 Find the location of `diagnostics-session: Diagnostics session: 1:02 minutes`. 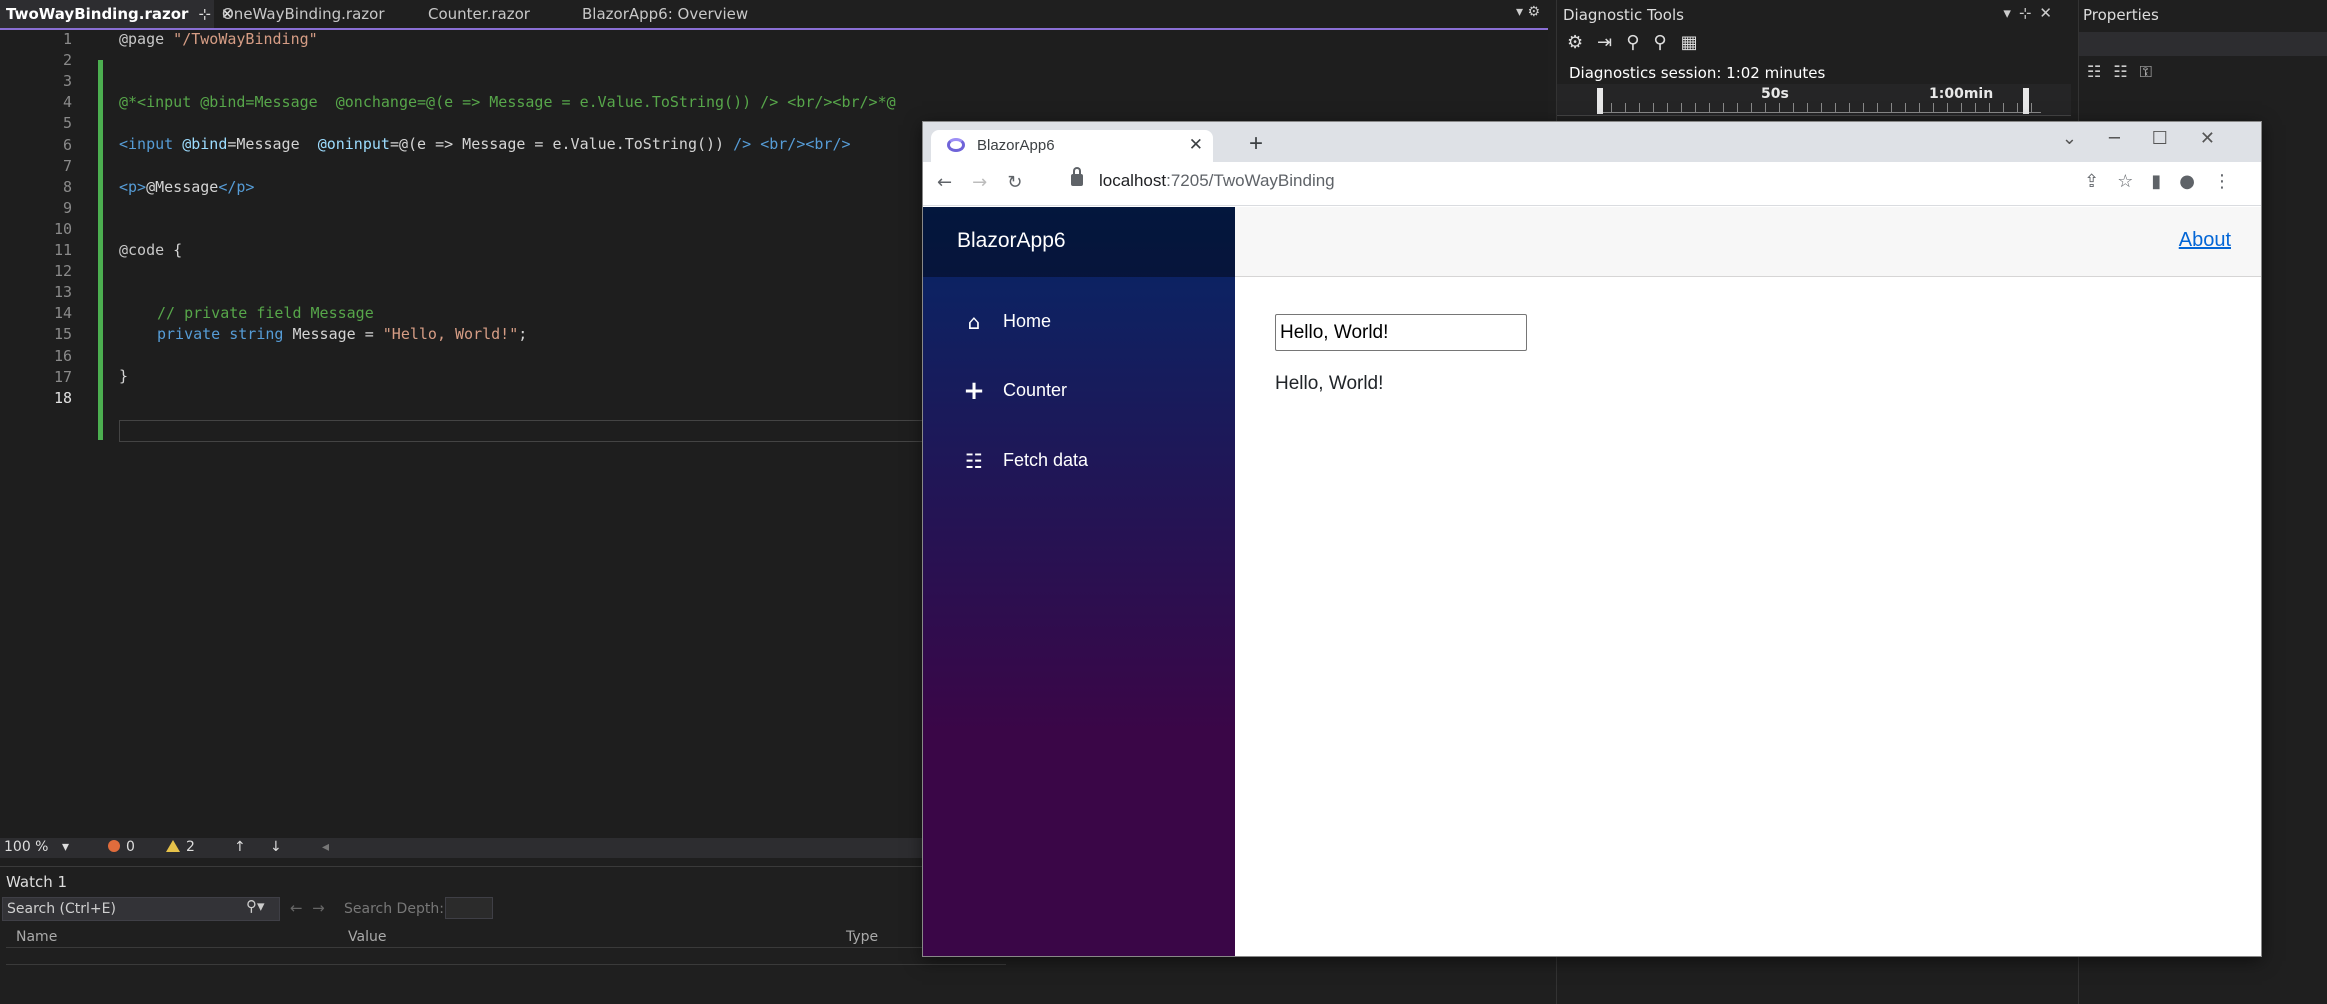

diagnostics-session: Diagnostics session: 1:02 minutes is located at coordinates (1697, 73).